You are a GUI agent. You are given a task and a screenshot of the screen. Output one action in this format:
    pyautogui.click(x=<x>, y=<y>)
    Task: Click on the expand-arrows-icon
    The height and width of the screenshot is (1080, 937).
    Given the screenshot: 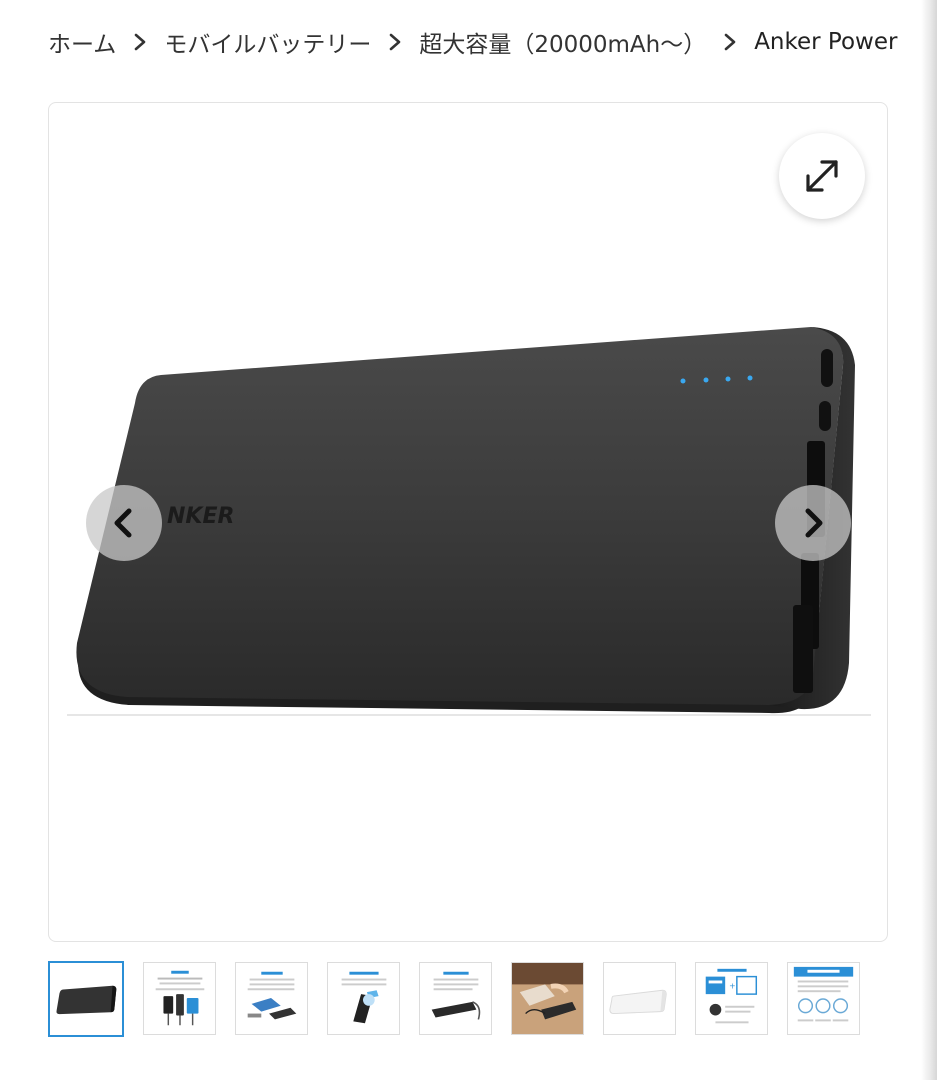 What is the action you would take?
    pyautogui.click(x=822, y=176)
    